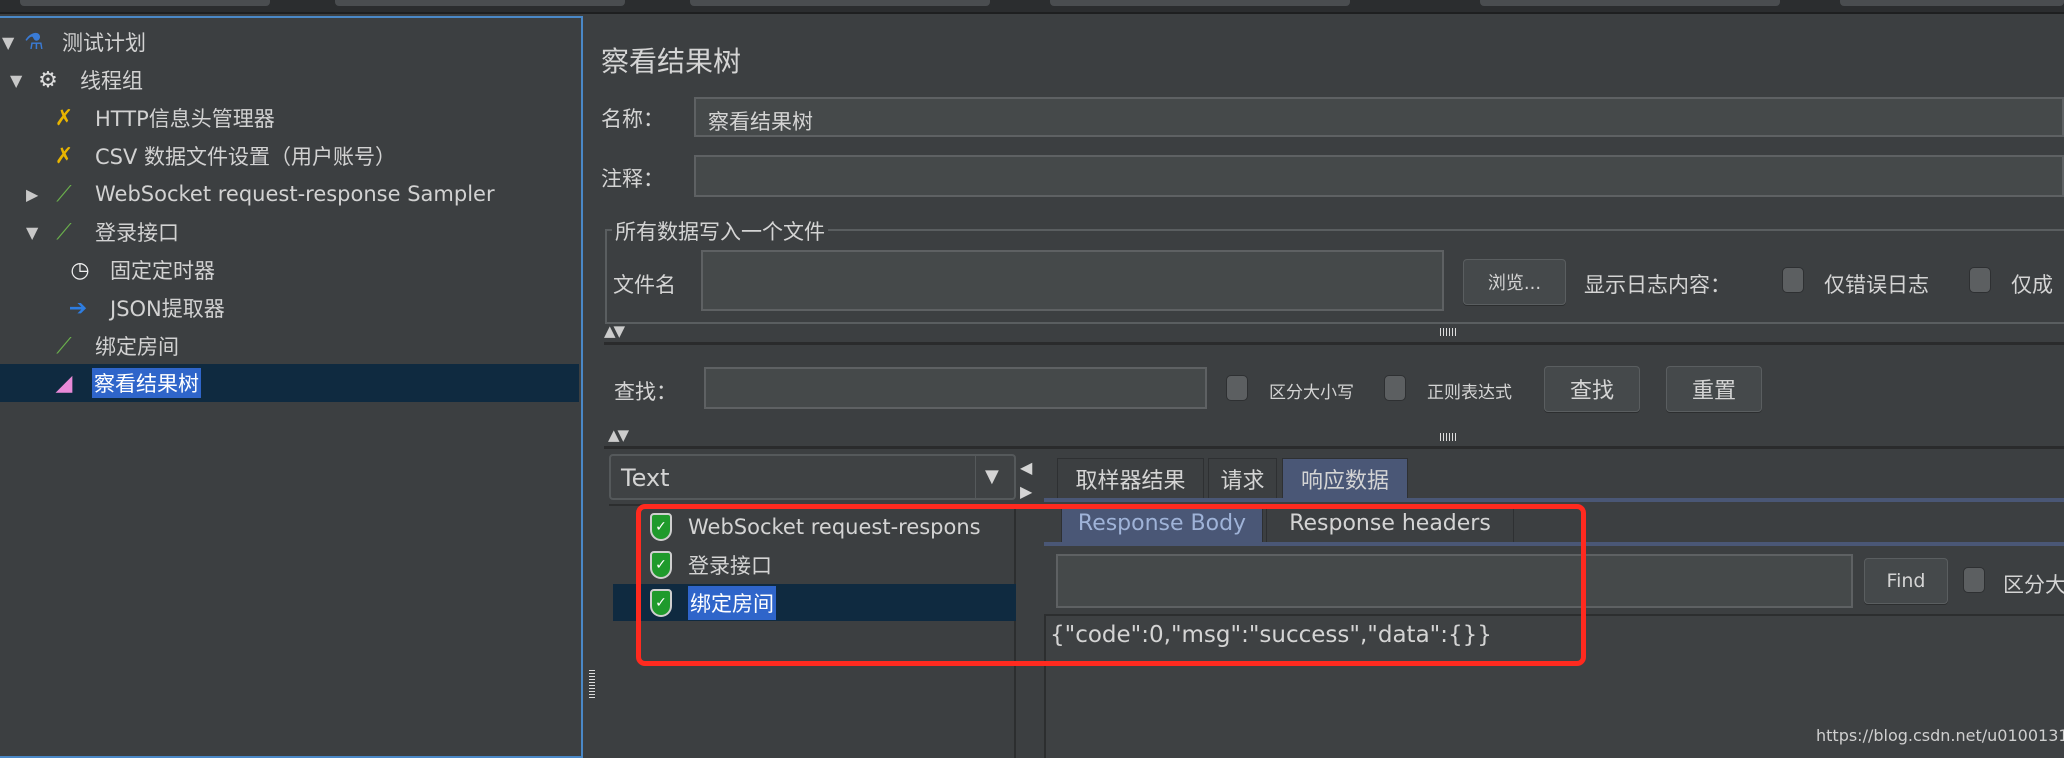  What do you see at coordinates (1974, 580) in the screenshot?
I see `response-case-checkbox` at bounding box center [1974, 580].